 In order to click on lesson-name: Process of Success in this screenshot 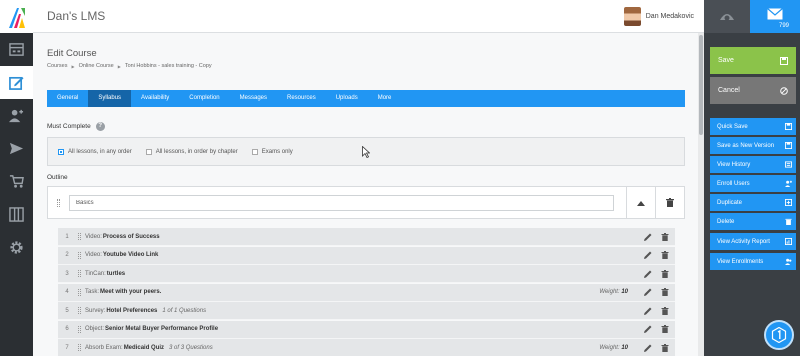, I will do `click(131, 237)`.